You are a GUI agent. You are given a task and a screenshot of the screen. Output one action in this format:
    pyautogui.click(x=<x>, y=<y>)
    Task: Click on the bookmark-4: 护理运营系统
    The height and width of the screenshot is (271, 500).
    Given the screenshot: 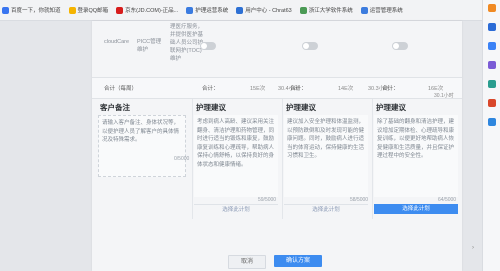 What is the action you would take?
    pyautogui.click(x=207, y=10)
    